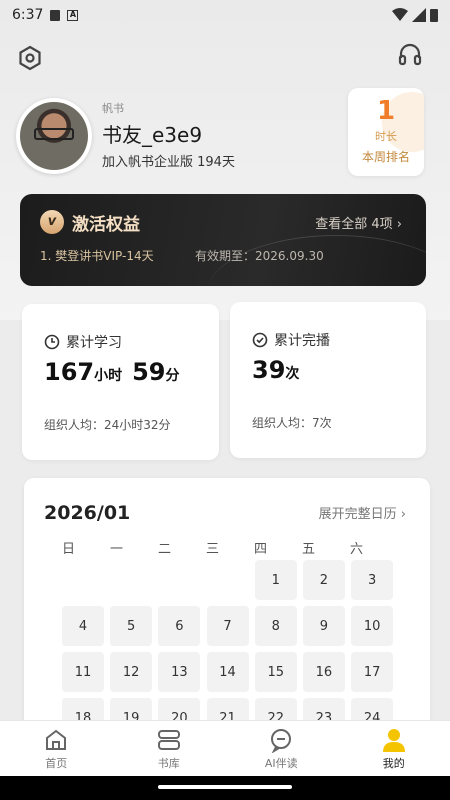 The image size is (450, 800). Describe the element at coordinates (281, 741) in the screenshot. I see `ai-chat-icon` at that location.